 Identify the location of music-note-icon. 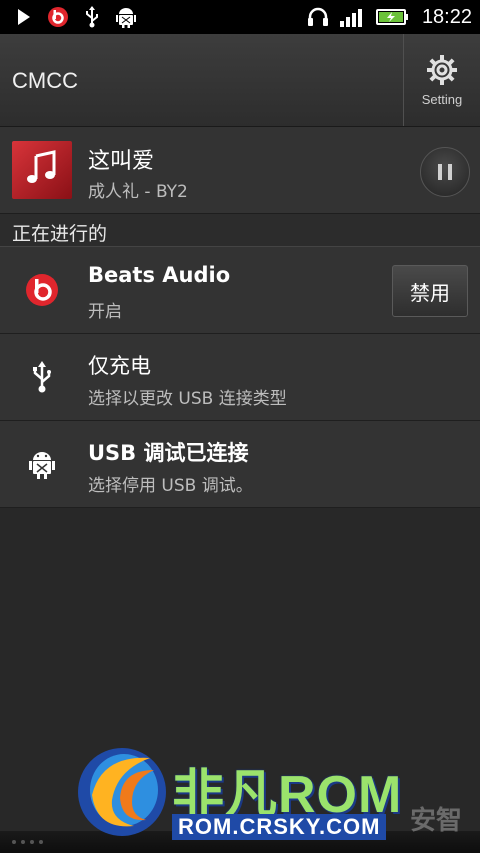
(42, 170).